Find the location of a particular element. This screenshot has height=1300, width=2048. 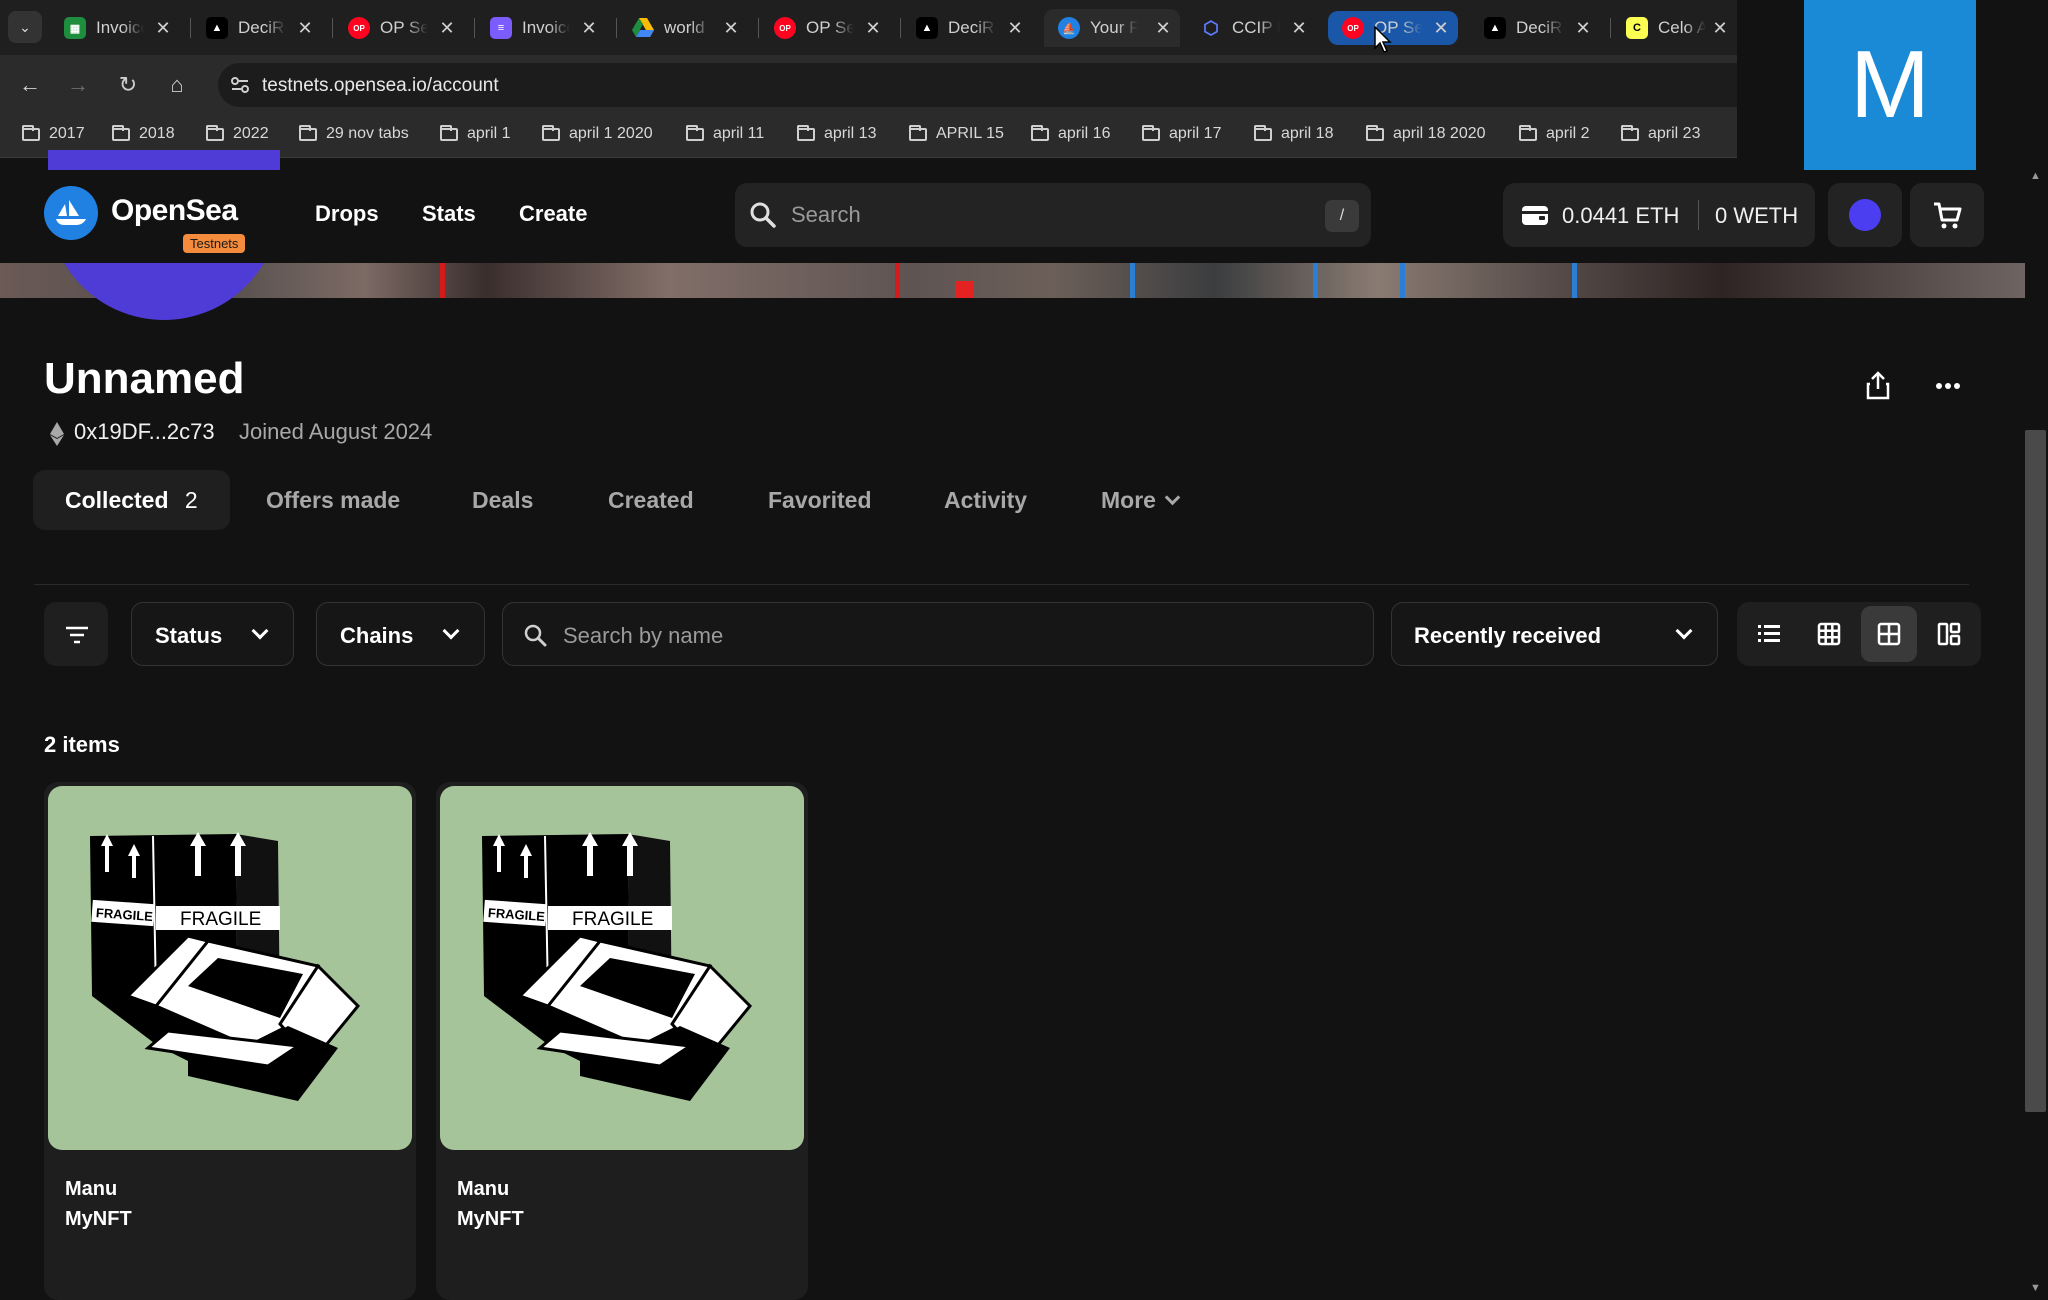

site-info-icon is located at coordinates (240, 85).